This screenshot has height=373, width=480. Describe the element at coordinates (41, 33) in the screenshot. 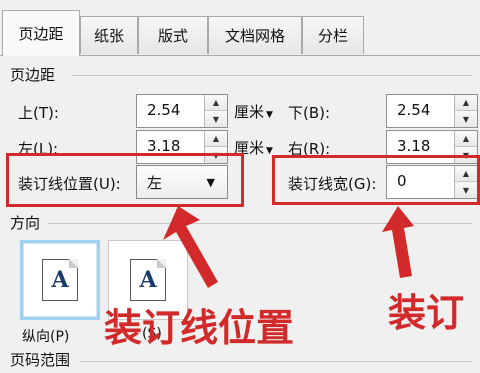

I see `tab-margins: 页边距` at that location.